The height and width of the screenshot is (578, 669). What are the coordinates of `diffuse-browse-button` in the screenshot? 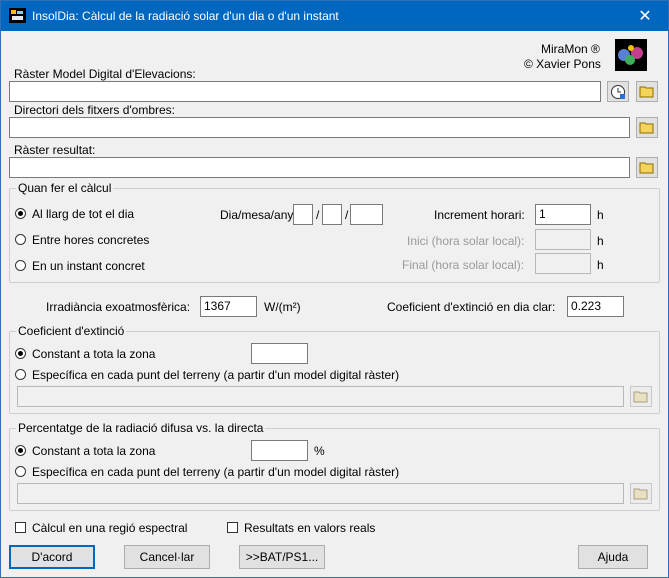 It's located at (641, 493).